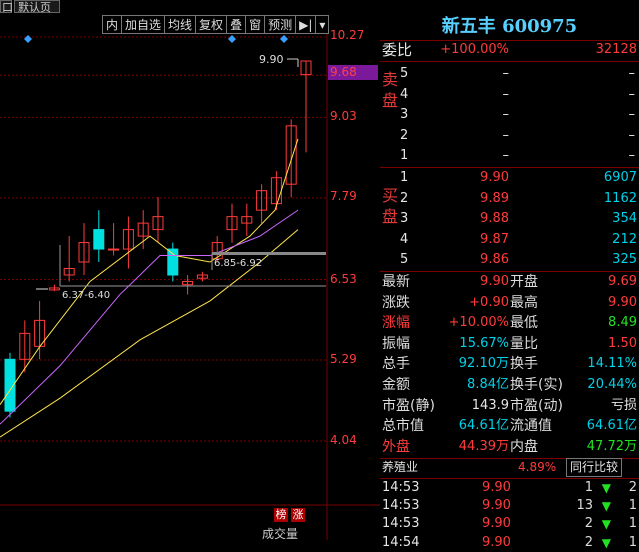 This screenshot has height=552, width=639. Describe the element at coordinates (624, 260) in the screenshot. I see `buy-volume: 325` at that location.